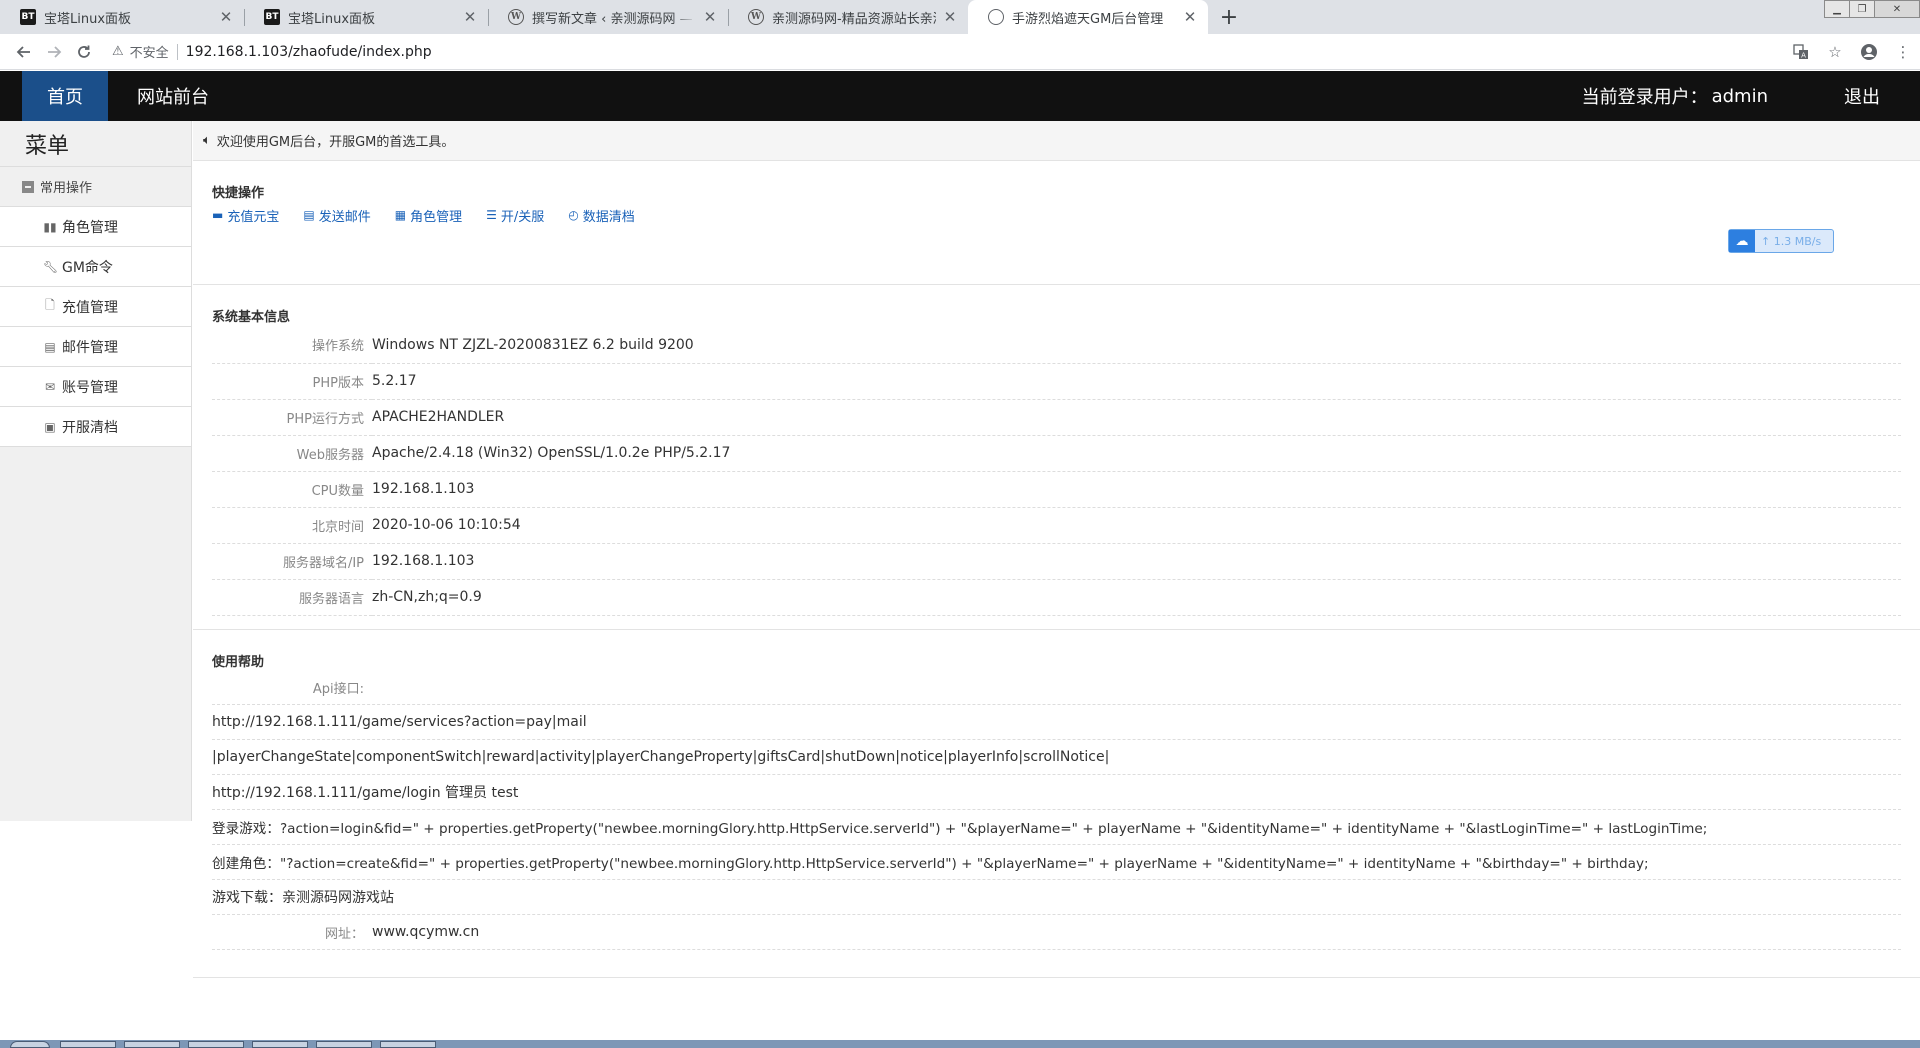 This screenshot has width=1920, height=1048. What do you see at coordinates (118, 51) in the screenshot?
I see `warning-icon: ⚠` at bounding box center [118, 51].